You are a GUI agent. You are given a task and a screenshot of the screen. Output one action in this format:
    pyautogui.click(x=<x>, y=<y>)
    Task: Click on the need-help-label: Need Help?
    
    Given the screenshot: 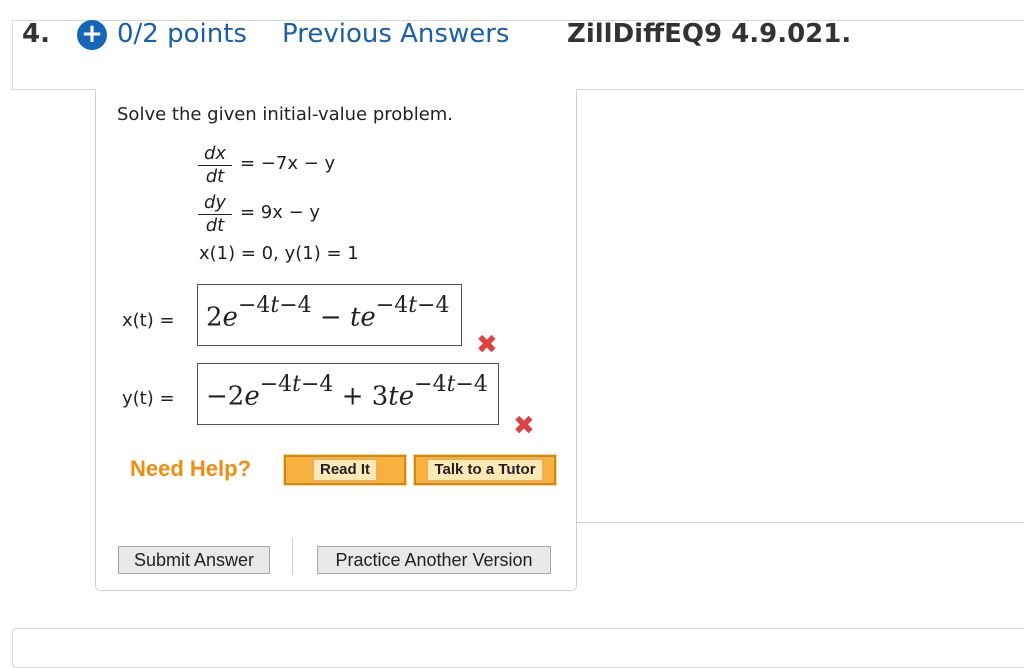 What is the action you would take?
    pyautogui.click(x=191, y=468)
    